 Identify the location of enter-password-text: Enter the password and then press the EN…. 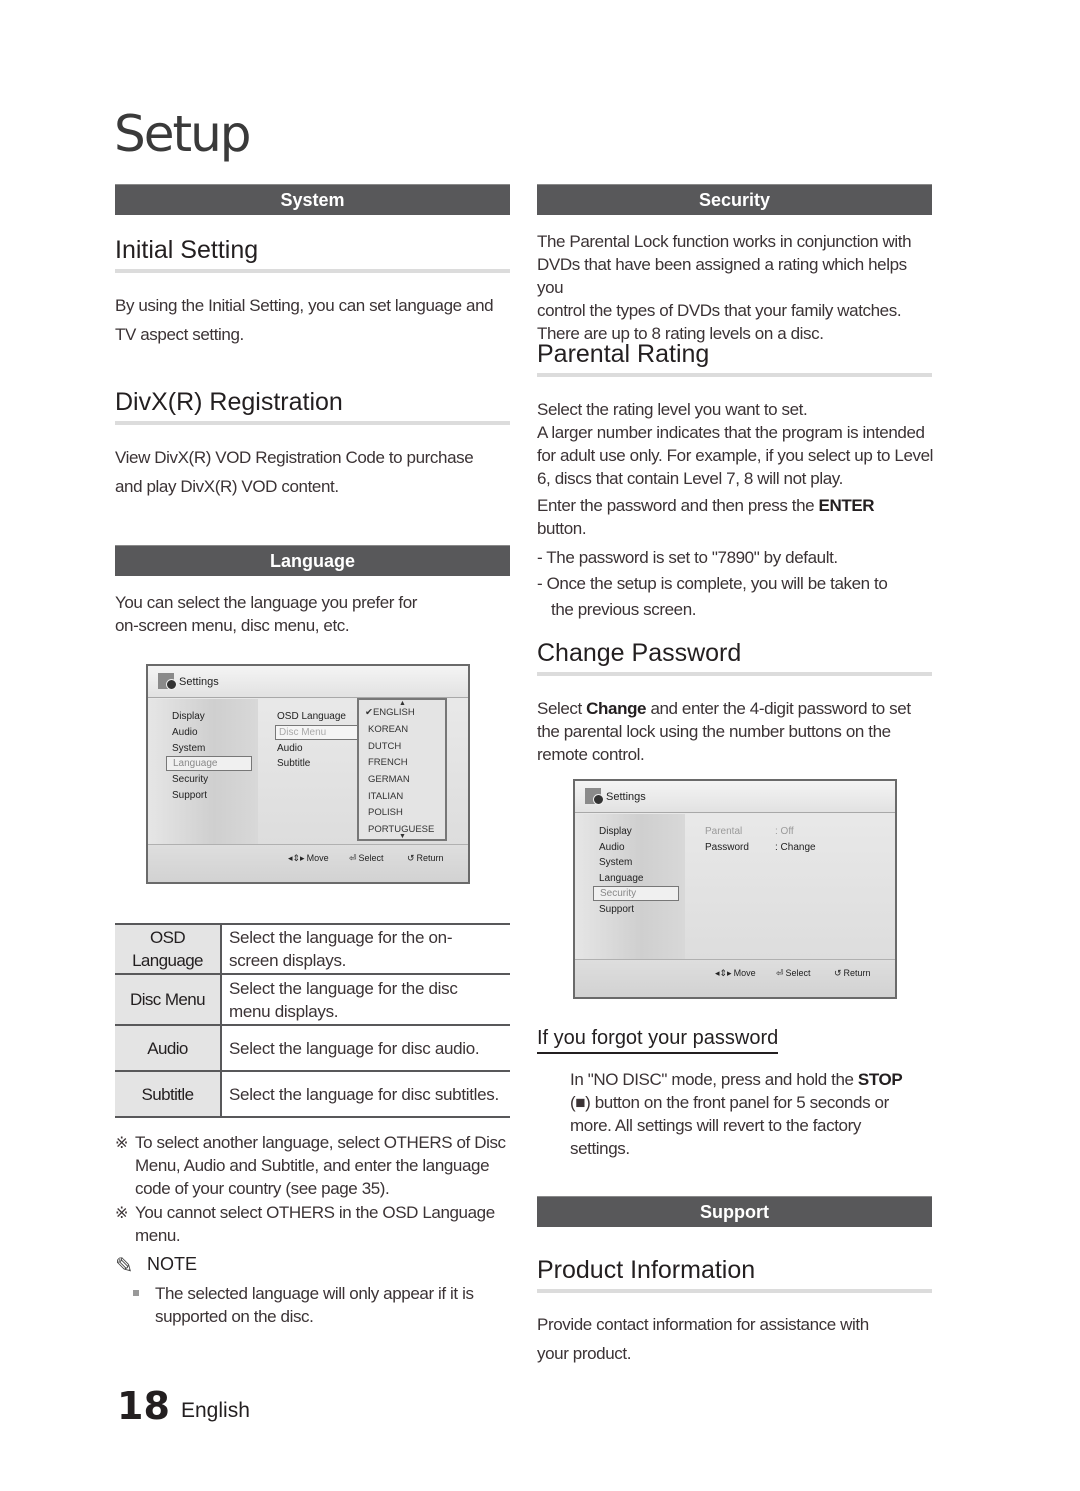
(737, 517).